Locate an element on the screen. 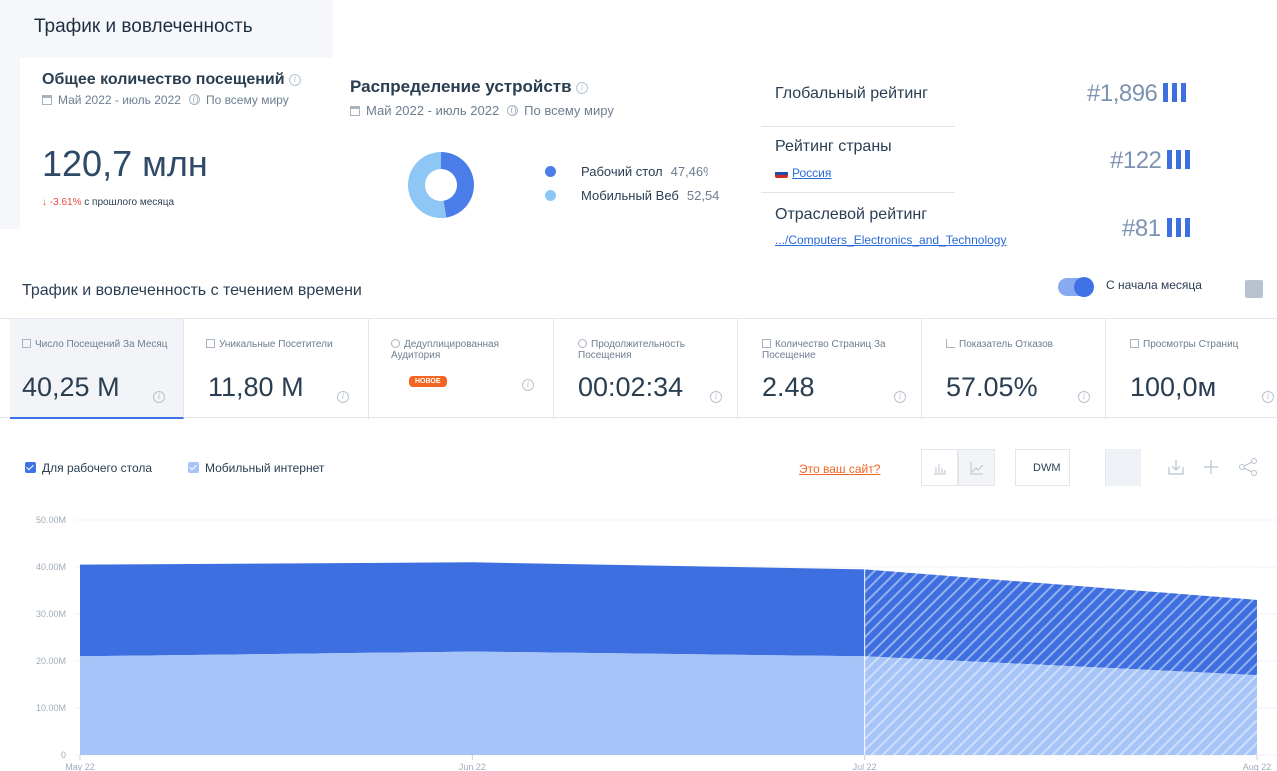  legend-label: Рабочий стол is located at coordinates (622, 171).